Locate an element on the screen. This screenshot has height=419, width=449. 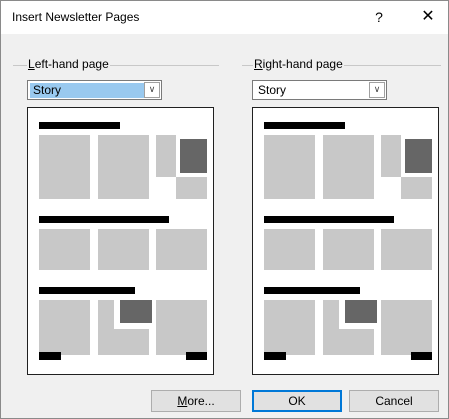
right-hand-page-mnemonic: R is located at coordinates (258, 64).